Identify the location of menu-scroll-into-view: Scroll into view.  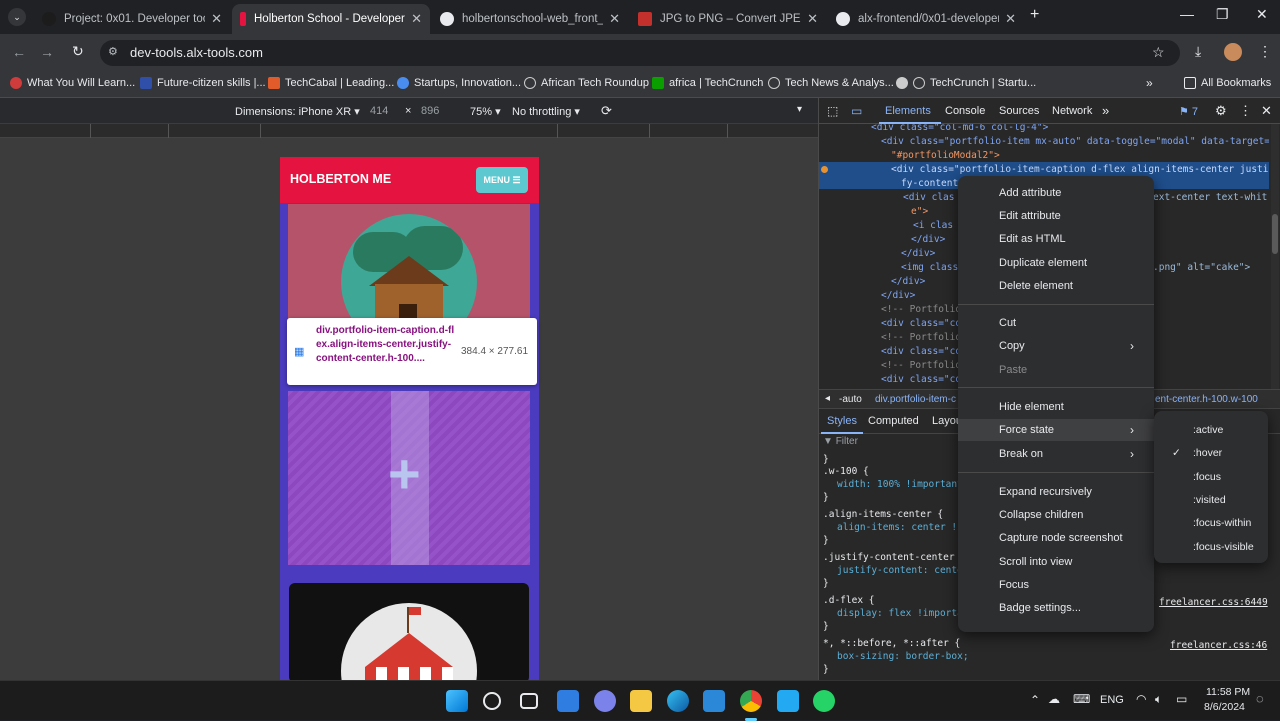
(1056, 562).